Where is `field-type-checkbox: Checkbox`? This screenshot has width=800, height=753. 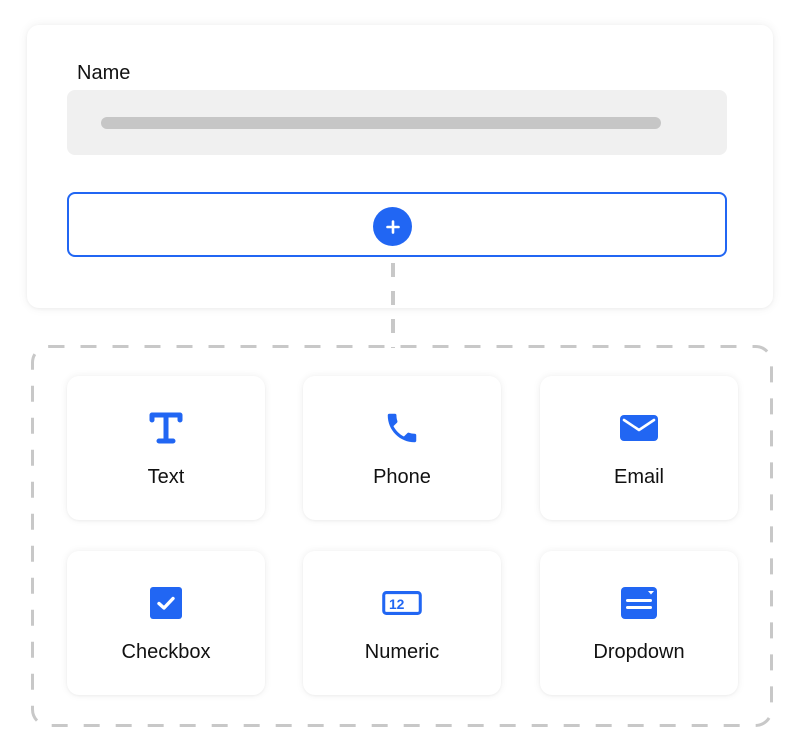 field-type-checkbox: Checkbox is located at coordinates (166, 623).